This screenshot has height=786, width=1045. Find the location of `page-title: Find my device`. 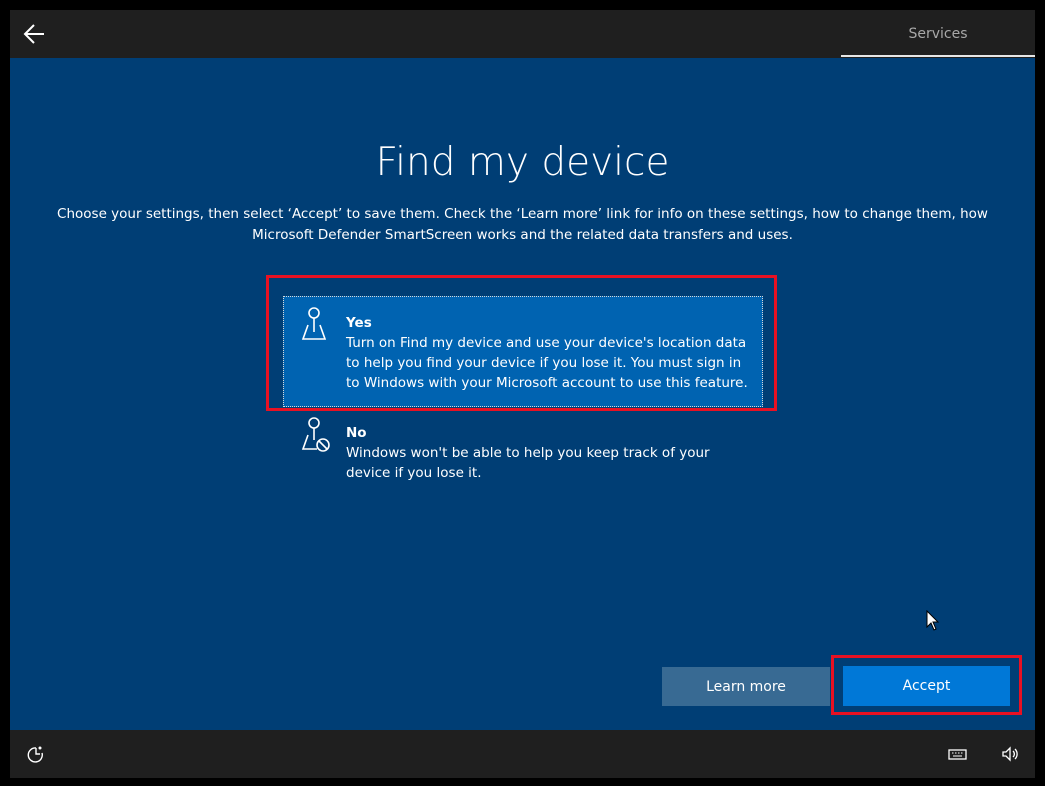

page-title: Find my device is located at coordinates (522, 162).